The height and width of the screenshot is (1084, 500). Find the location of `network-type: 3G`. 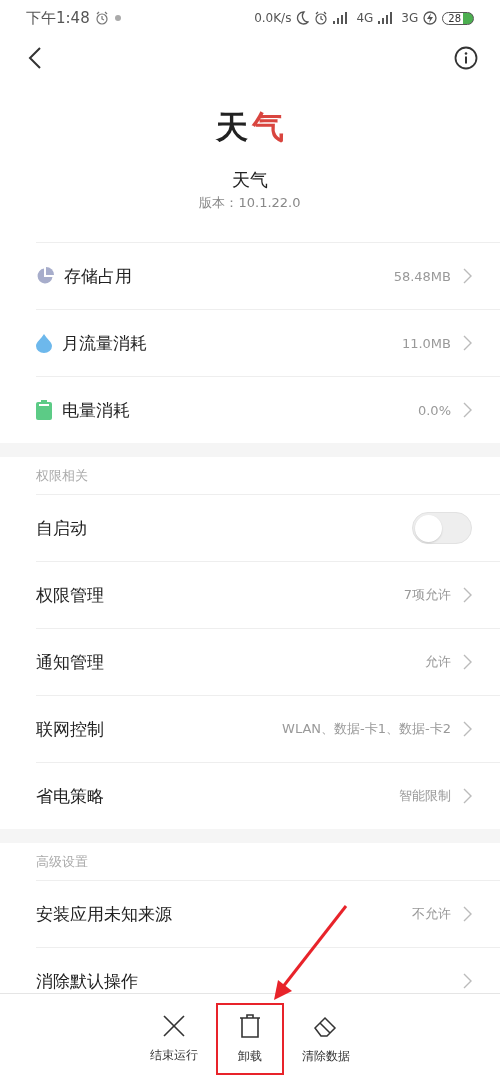

network-type: 3G is located at coordinates (410, 18).